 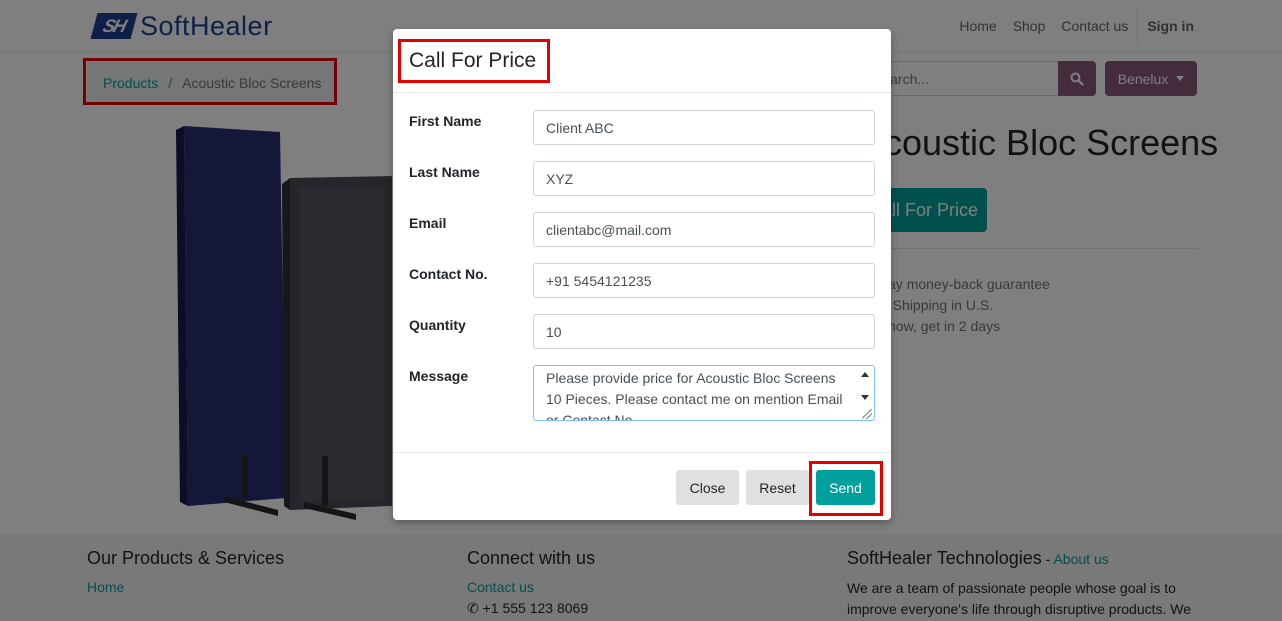 I want to click on close-button: Close, so click(x=707, y=487).